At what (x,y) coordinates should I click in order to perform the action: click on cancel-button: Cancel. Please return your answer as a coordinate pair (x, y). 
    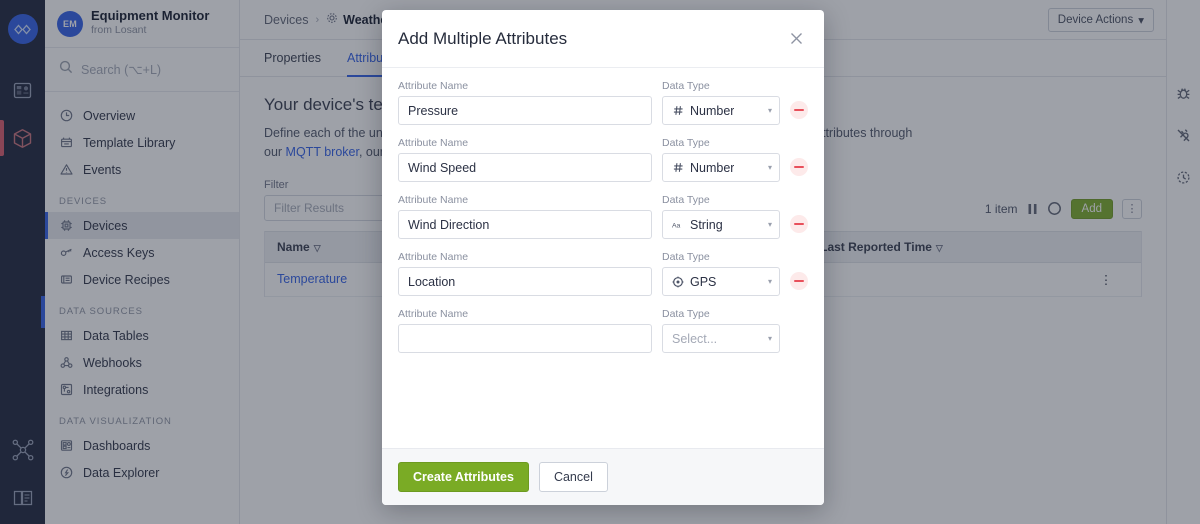
    Looking at the image, I should click on (573, 477).